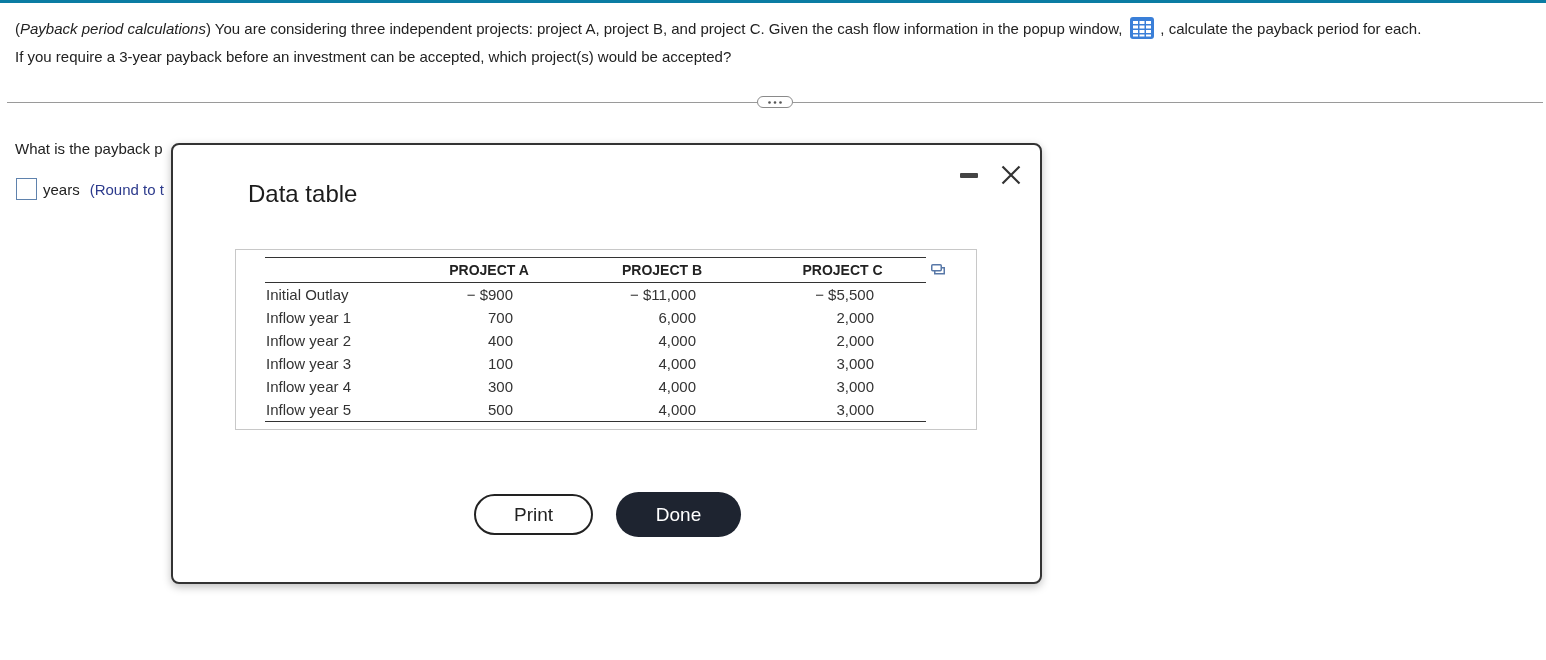 The image size is (1546, 660). What do you see at coordinates (500, 318) in the screenshot?
I see `table-cell-text: 700` at bounding box center [500, 318].